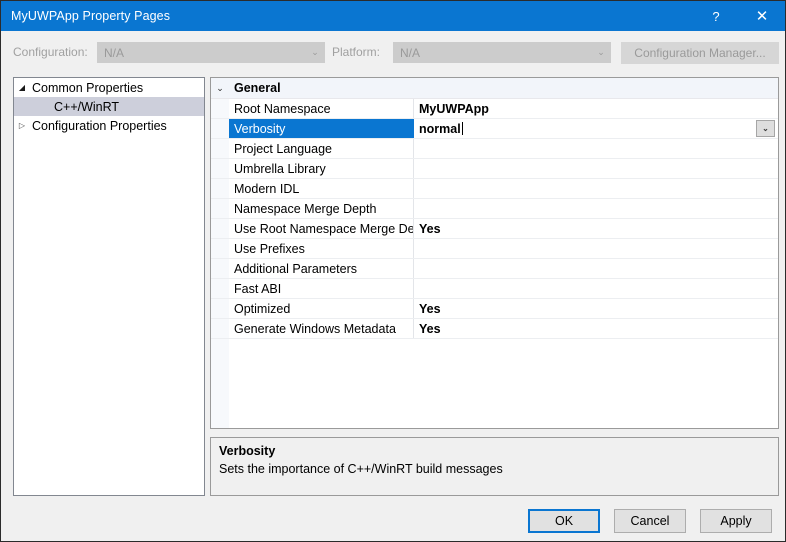  I want to click on value-dropdown-button: ⌄, so click(765, 128).